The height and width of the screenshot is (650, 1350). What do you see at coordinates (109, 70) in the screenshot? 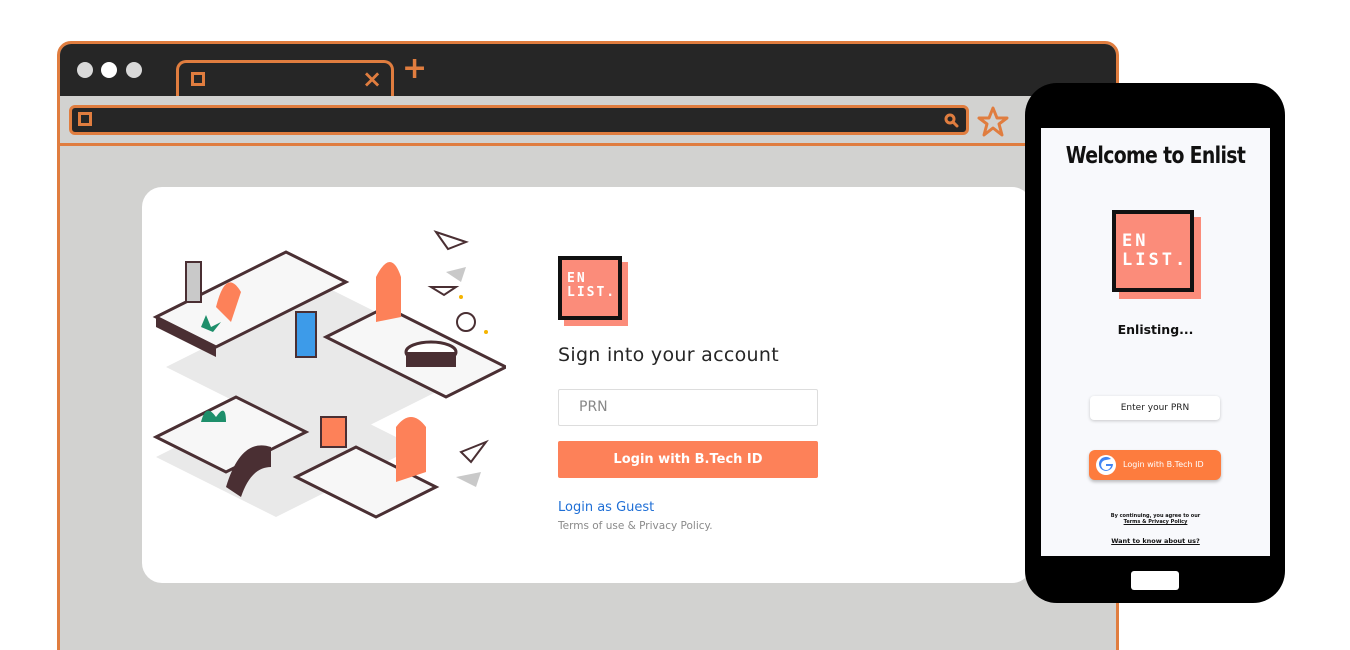
I see `window-minimize-dot-icon` at bounding box center [109, 70].